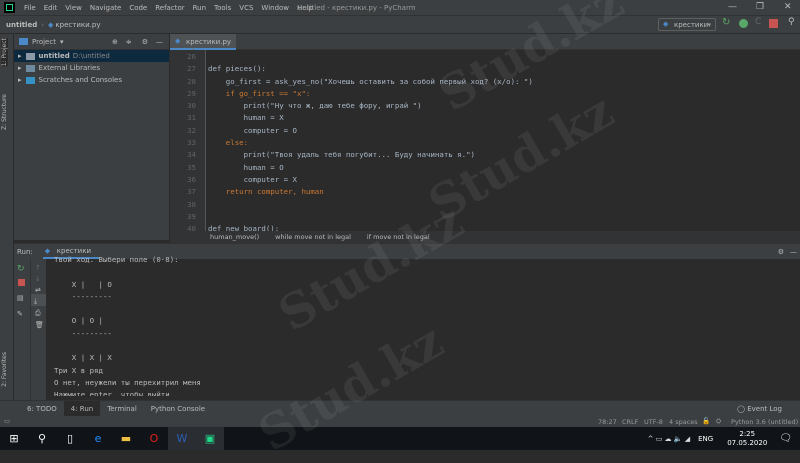 This screenshot has height=463, width=800. I want to click on debug-icon, so click(743, 23).